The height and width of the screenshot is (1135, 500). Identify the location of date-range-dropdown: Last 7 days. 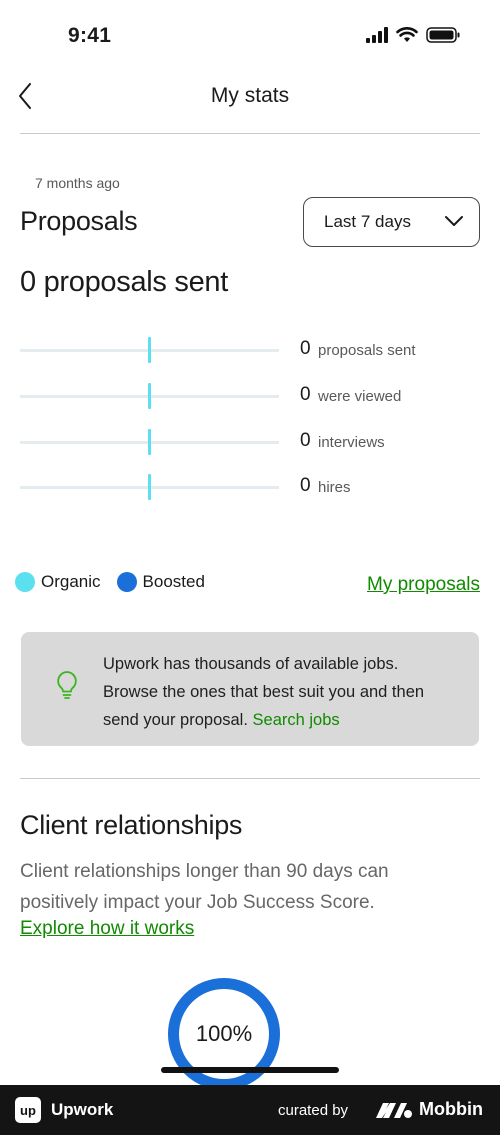
(391, 222).